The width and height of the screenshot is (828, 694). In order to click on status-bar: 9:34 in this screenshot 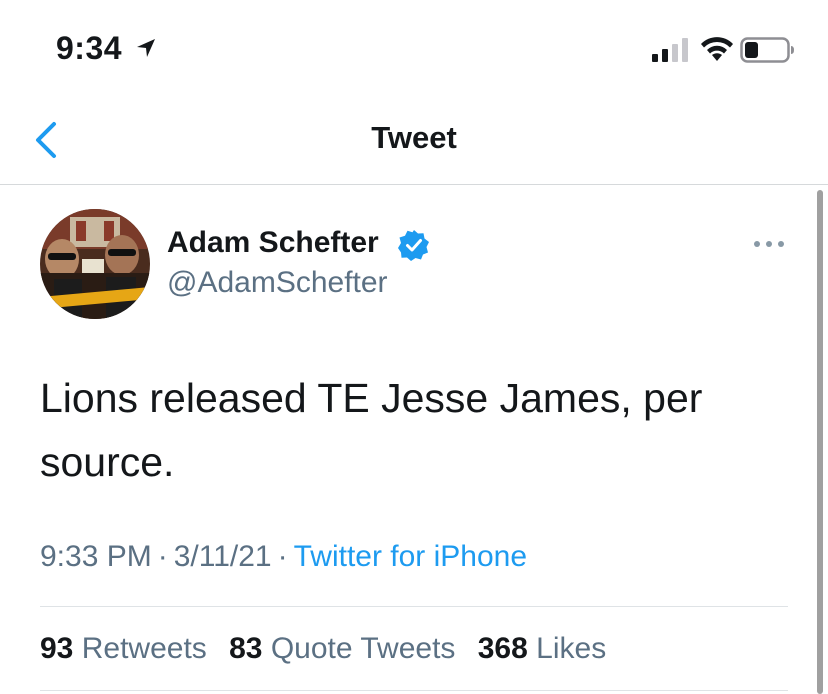, I will do `click(414, 48)`.